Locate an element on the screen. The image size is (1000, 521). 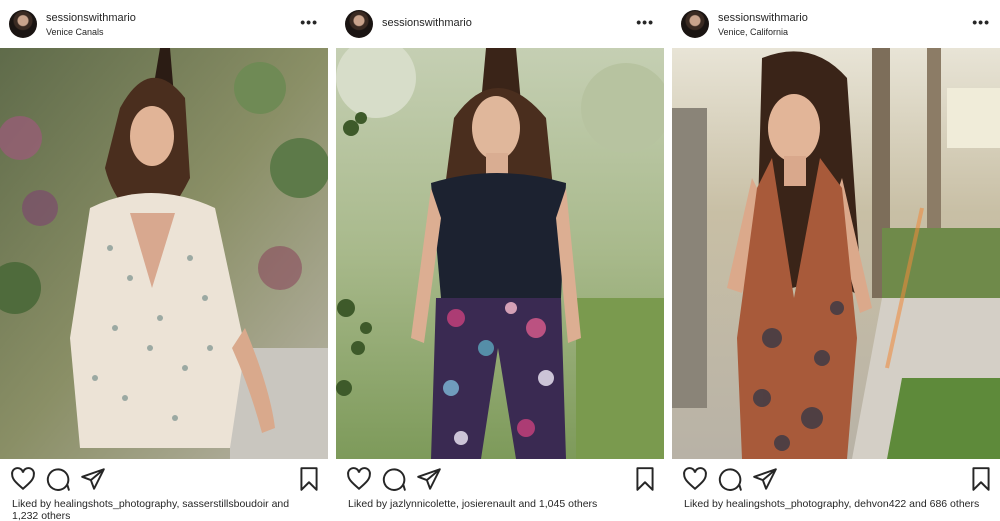
others-link: 1,045 others is located at coordinates (568, 504).